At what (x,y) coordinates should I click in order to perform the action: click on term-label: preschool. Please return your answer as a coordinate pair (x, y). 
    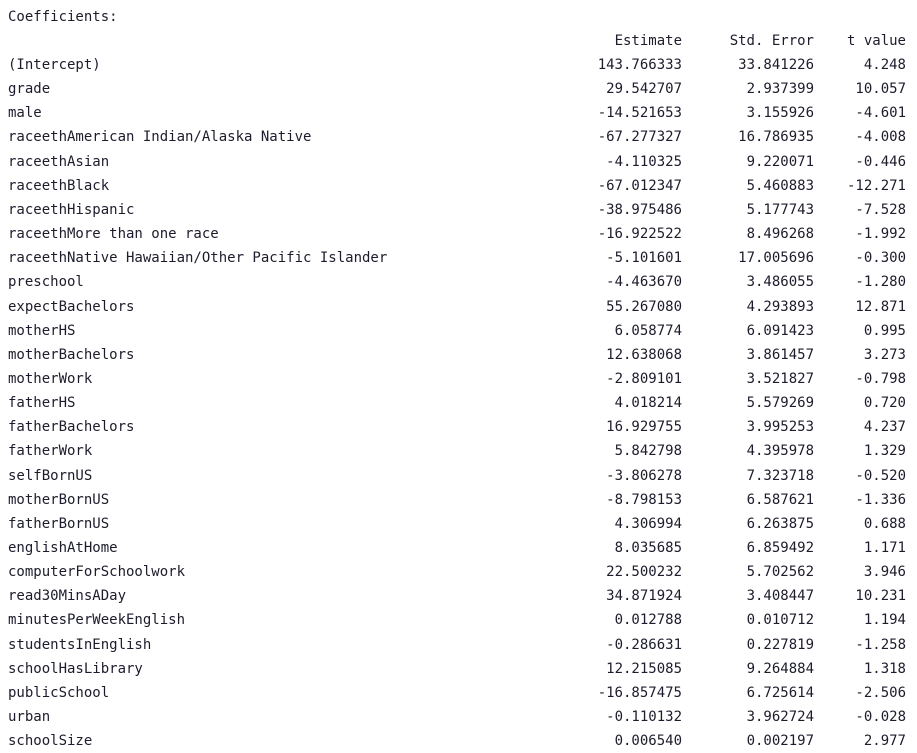
    Looking at the image, I should click on (46, 282).